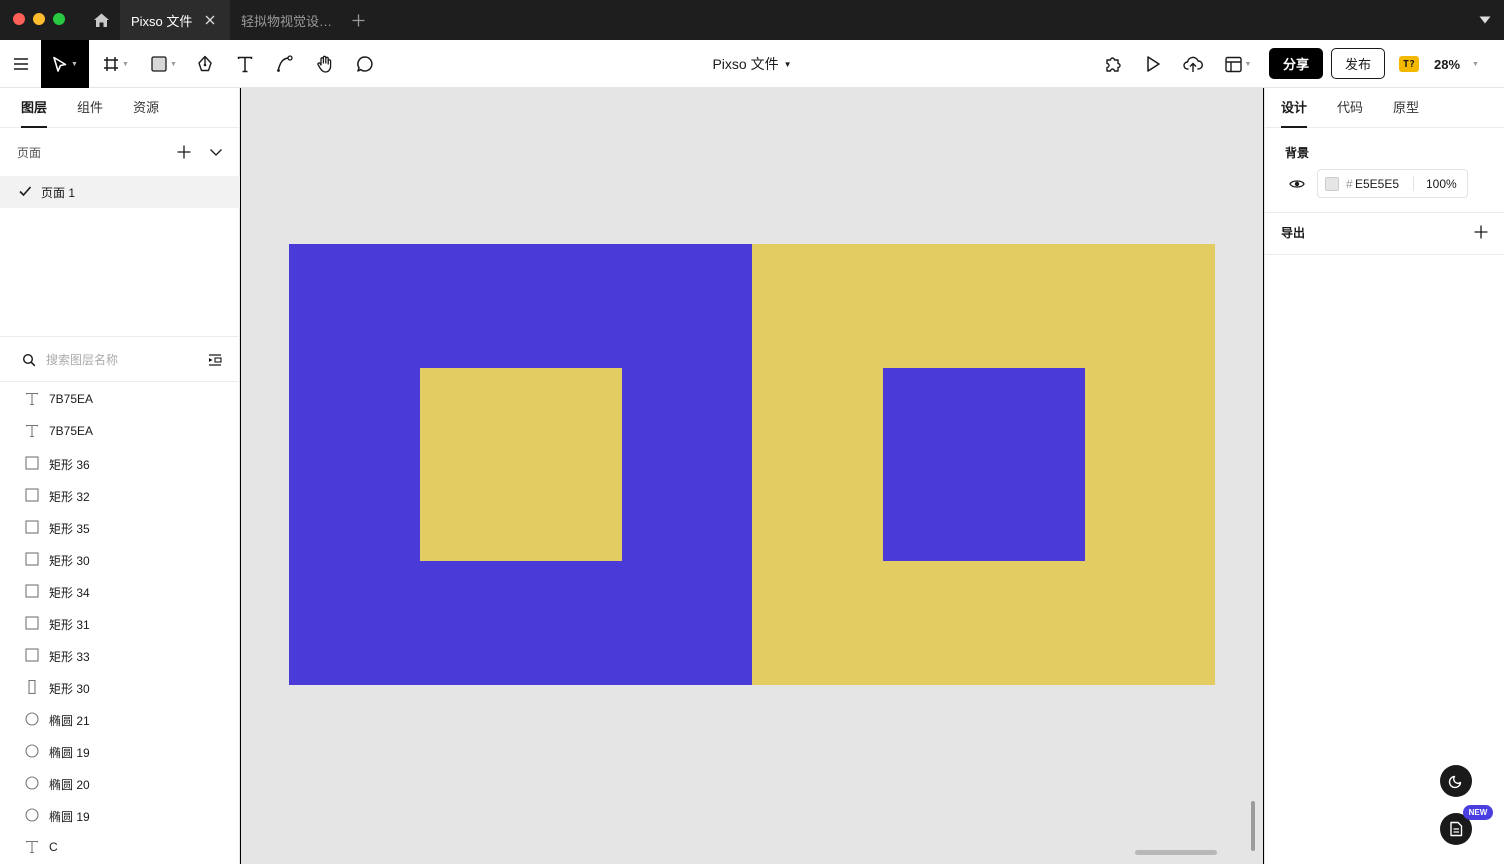 This screenshot has width=1504, height=864. What do you see at coordinates (358, 20) in the screenshot?
I see `plus-icon` at bounding box center [358, 20].